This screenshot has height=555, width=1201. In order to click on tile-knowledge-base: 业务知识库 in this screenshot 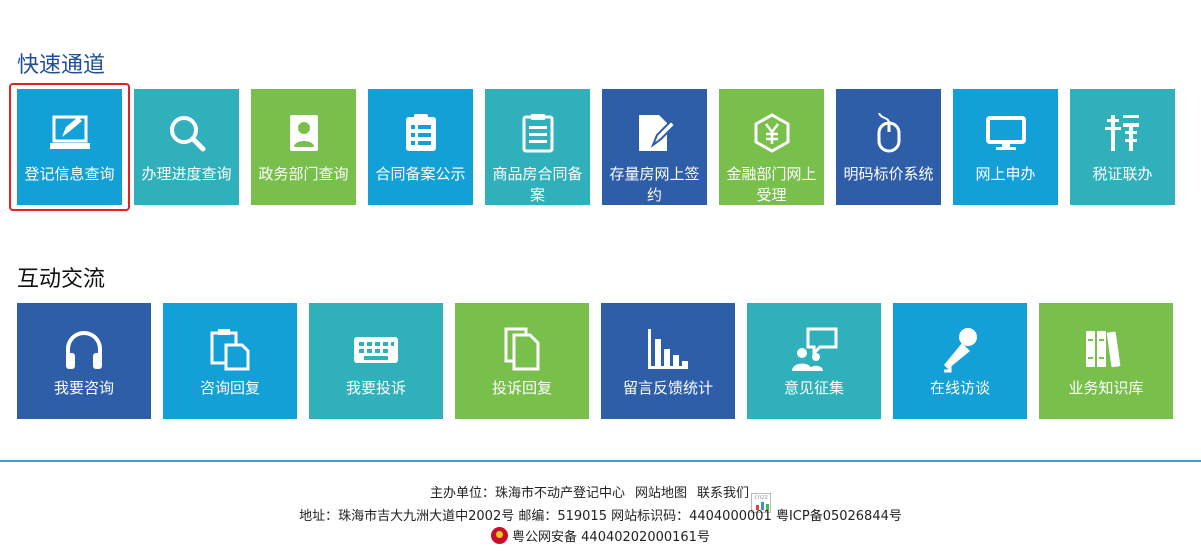, I will do `click(1106, 361)`.